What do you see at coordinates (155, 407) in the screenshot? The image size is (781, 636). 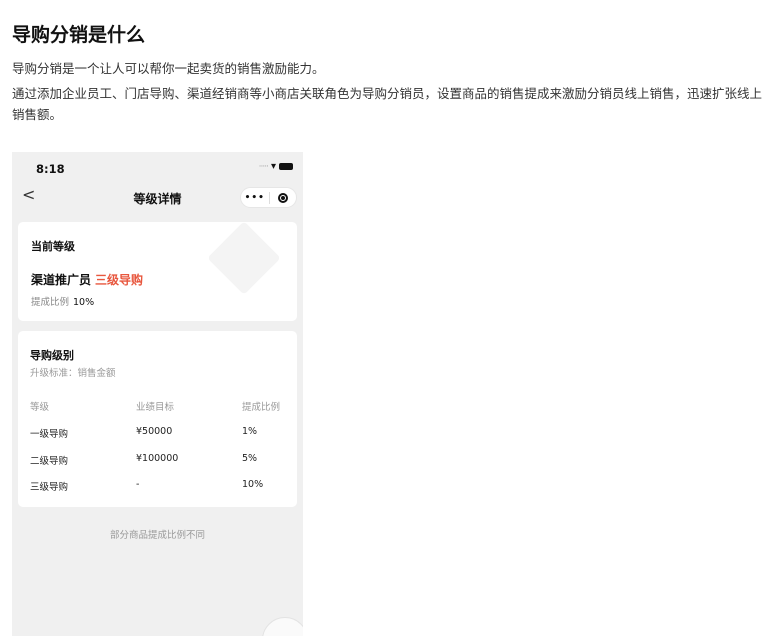 I see `column-header: 业绩目标` at bounding box center [155, 407].